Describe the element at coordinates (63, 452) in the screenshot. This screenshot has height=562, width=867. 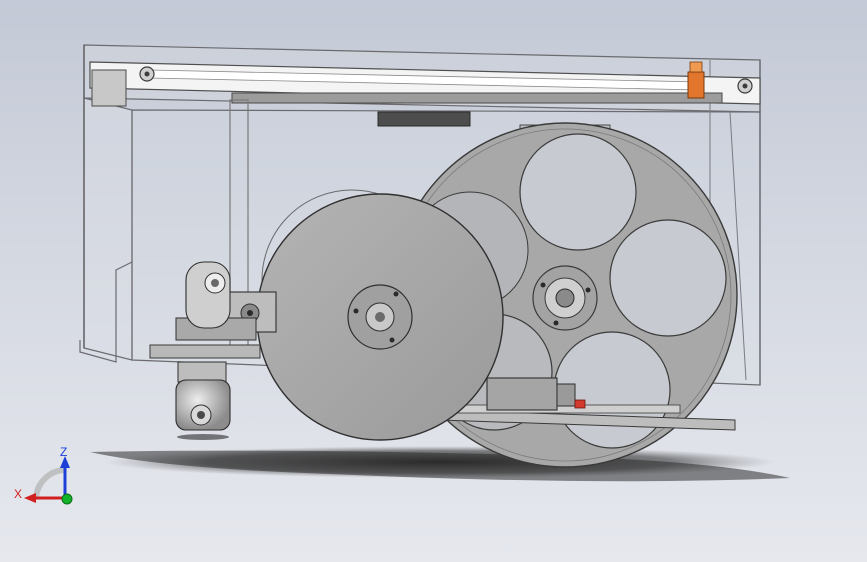
I see `z-axis-label: Z` at that location.